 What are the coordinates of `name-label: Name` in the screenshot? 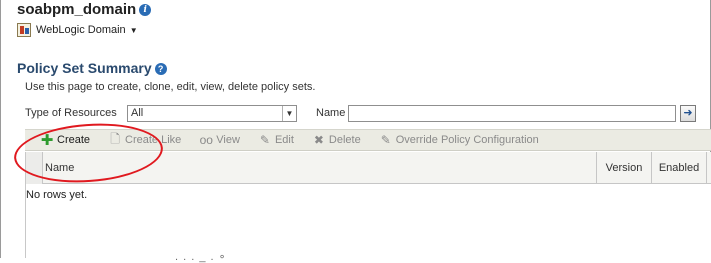 It's located at (331, 113).